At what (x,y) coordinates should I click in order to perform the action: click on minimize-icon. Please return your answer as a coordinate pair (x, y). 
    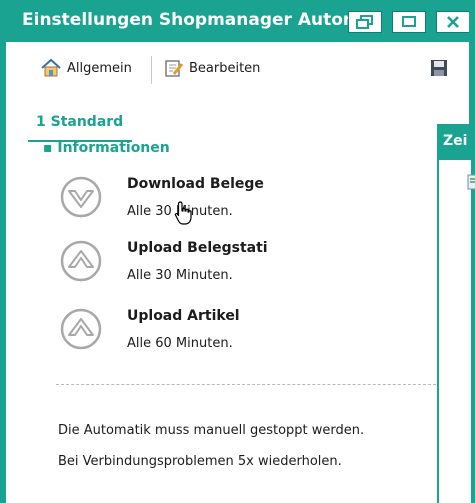
    Looking at the image, I should click on (409, 21).